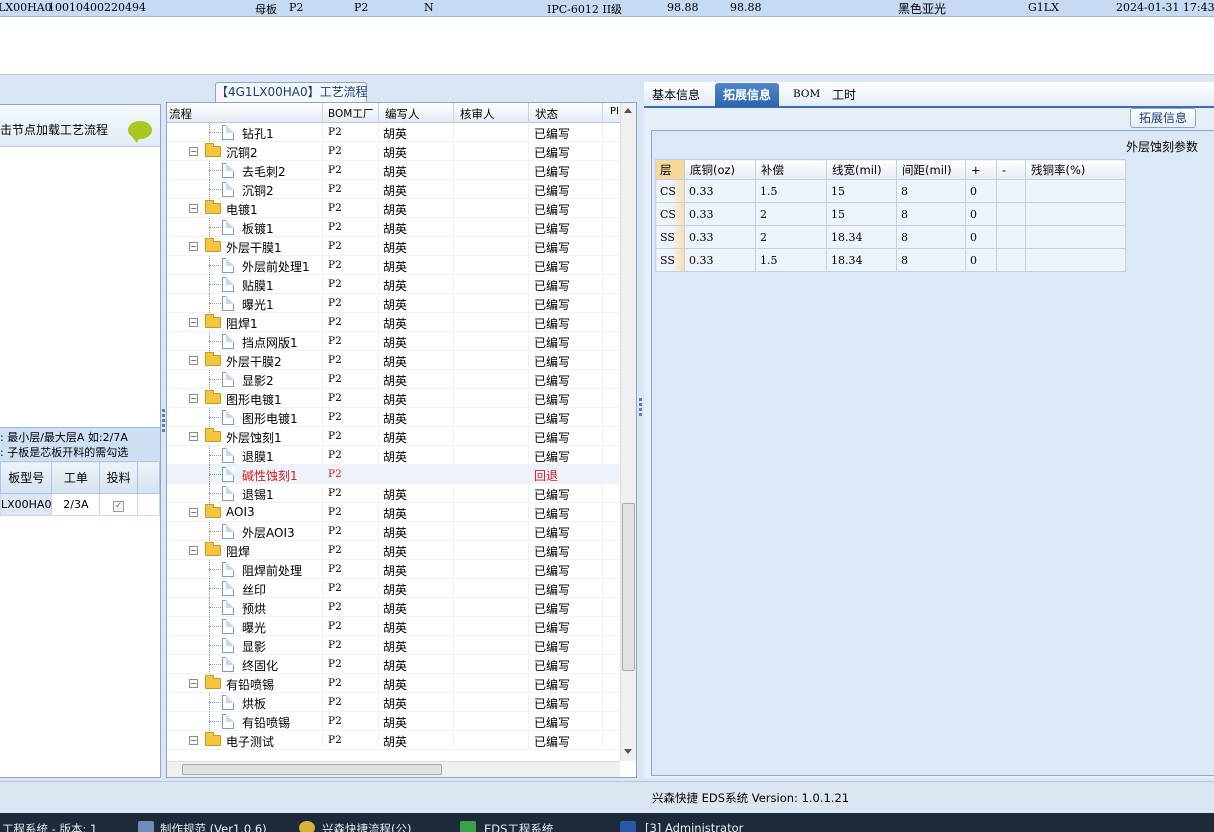 Image resolution: width=1214 pixels, height=832 pixels. I want to click on feed-checkbox: ✓, so click(119, 506).